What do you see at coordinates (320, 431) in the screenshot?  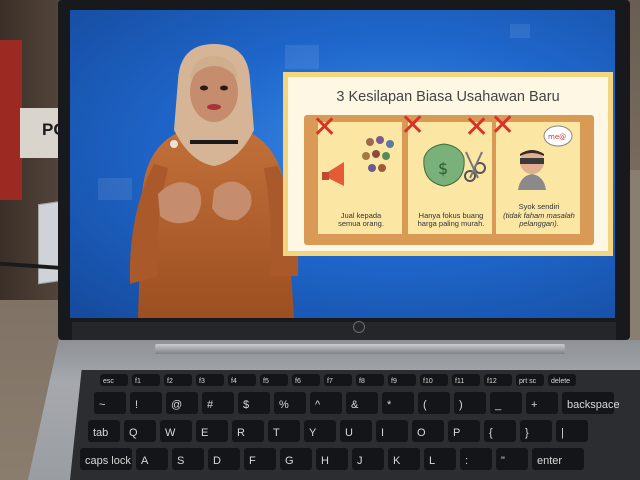 I see `key-y: Y` at bounding box center [320, 431].